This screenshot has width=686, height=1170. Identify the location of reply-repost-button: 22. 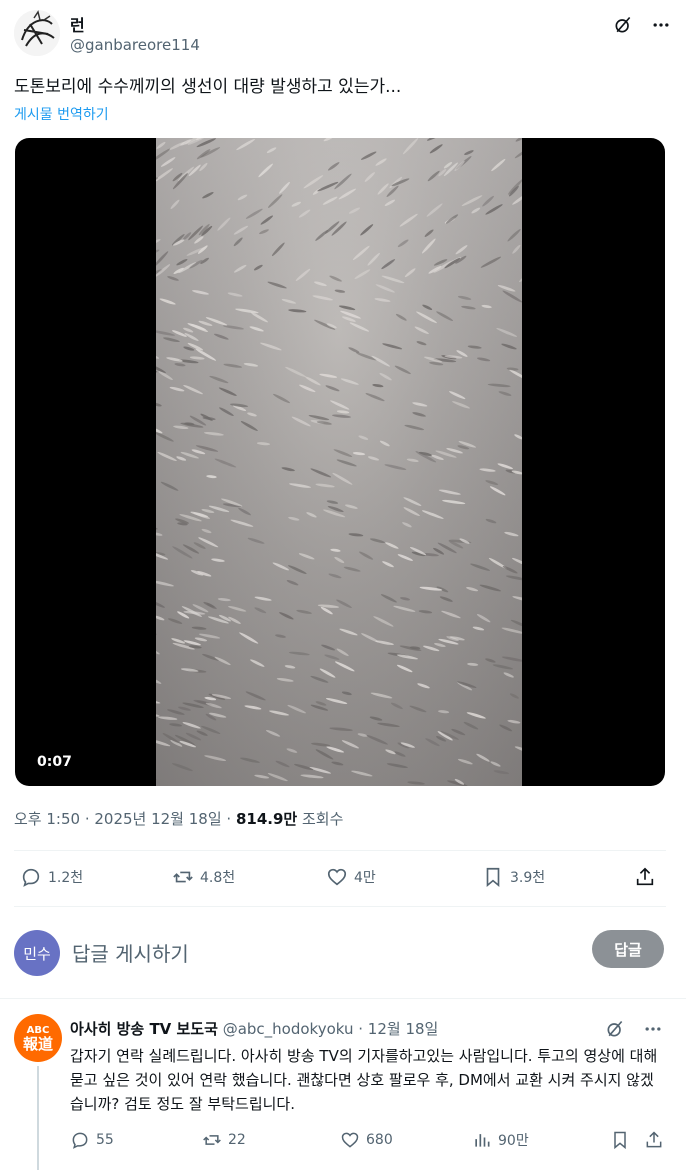
(224, 1140).